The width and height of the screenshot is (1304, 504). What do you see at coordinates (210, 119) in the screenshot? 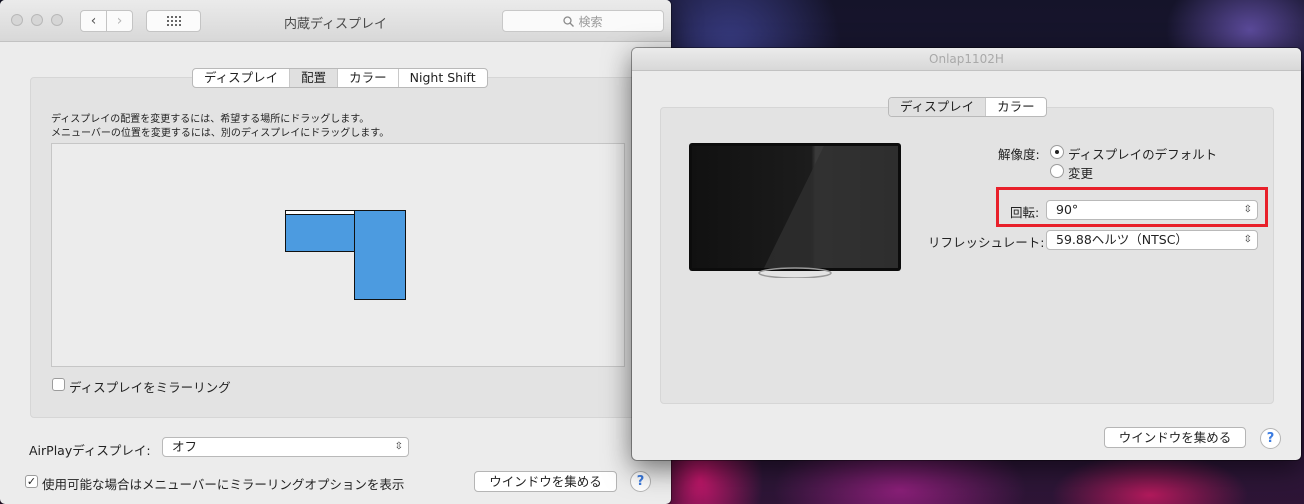
I see `instructions-line-1: ディスプレイの配置を変更するには、希望する場所にドラッグします。` at bounding box center [210, 119].